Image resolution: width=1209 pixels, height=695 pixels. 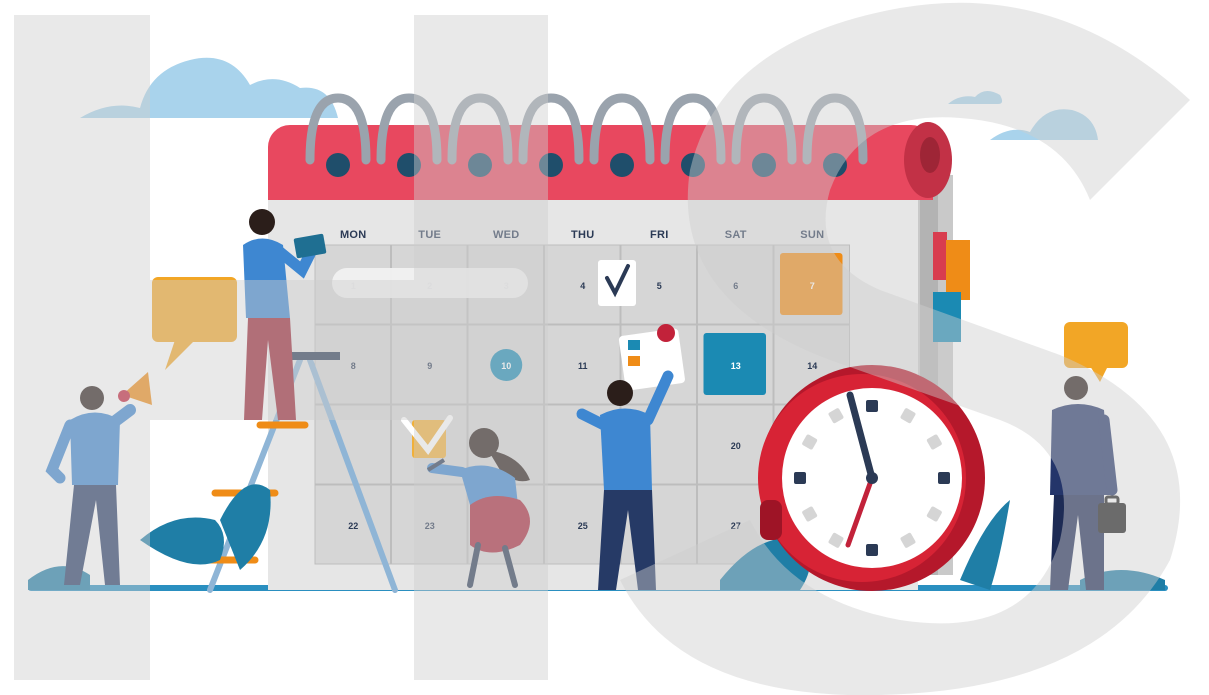 What do you see at coordinates (736, 366) in the screenshot?
I see `day-number: 13` at bounding box center [736, 366].